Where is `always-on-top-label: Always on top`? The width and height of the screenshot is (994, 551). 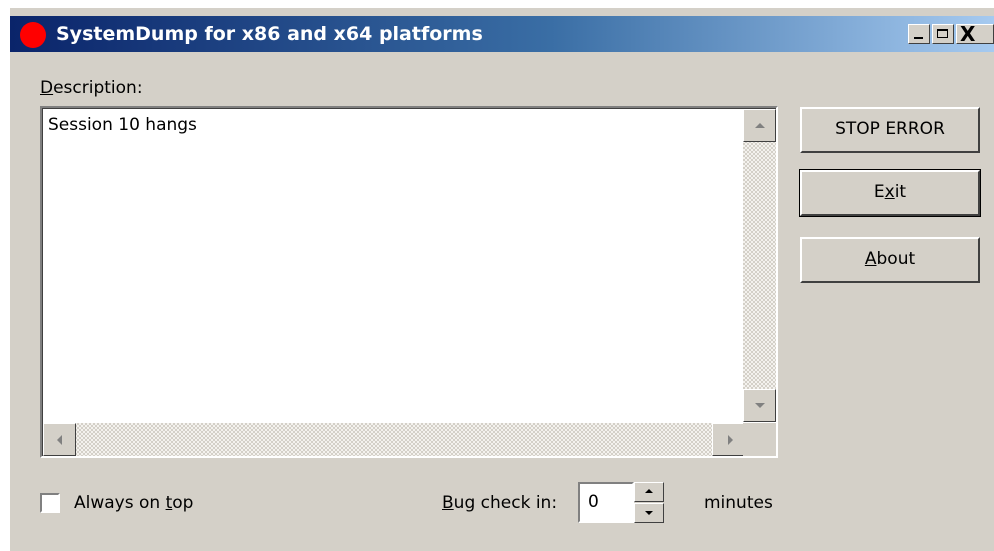 always-on-top-label: Always on top is located at coordinates (133, 503).